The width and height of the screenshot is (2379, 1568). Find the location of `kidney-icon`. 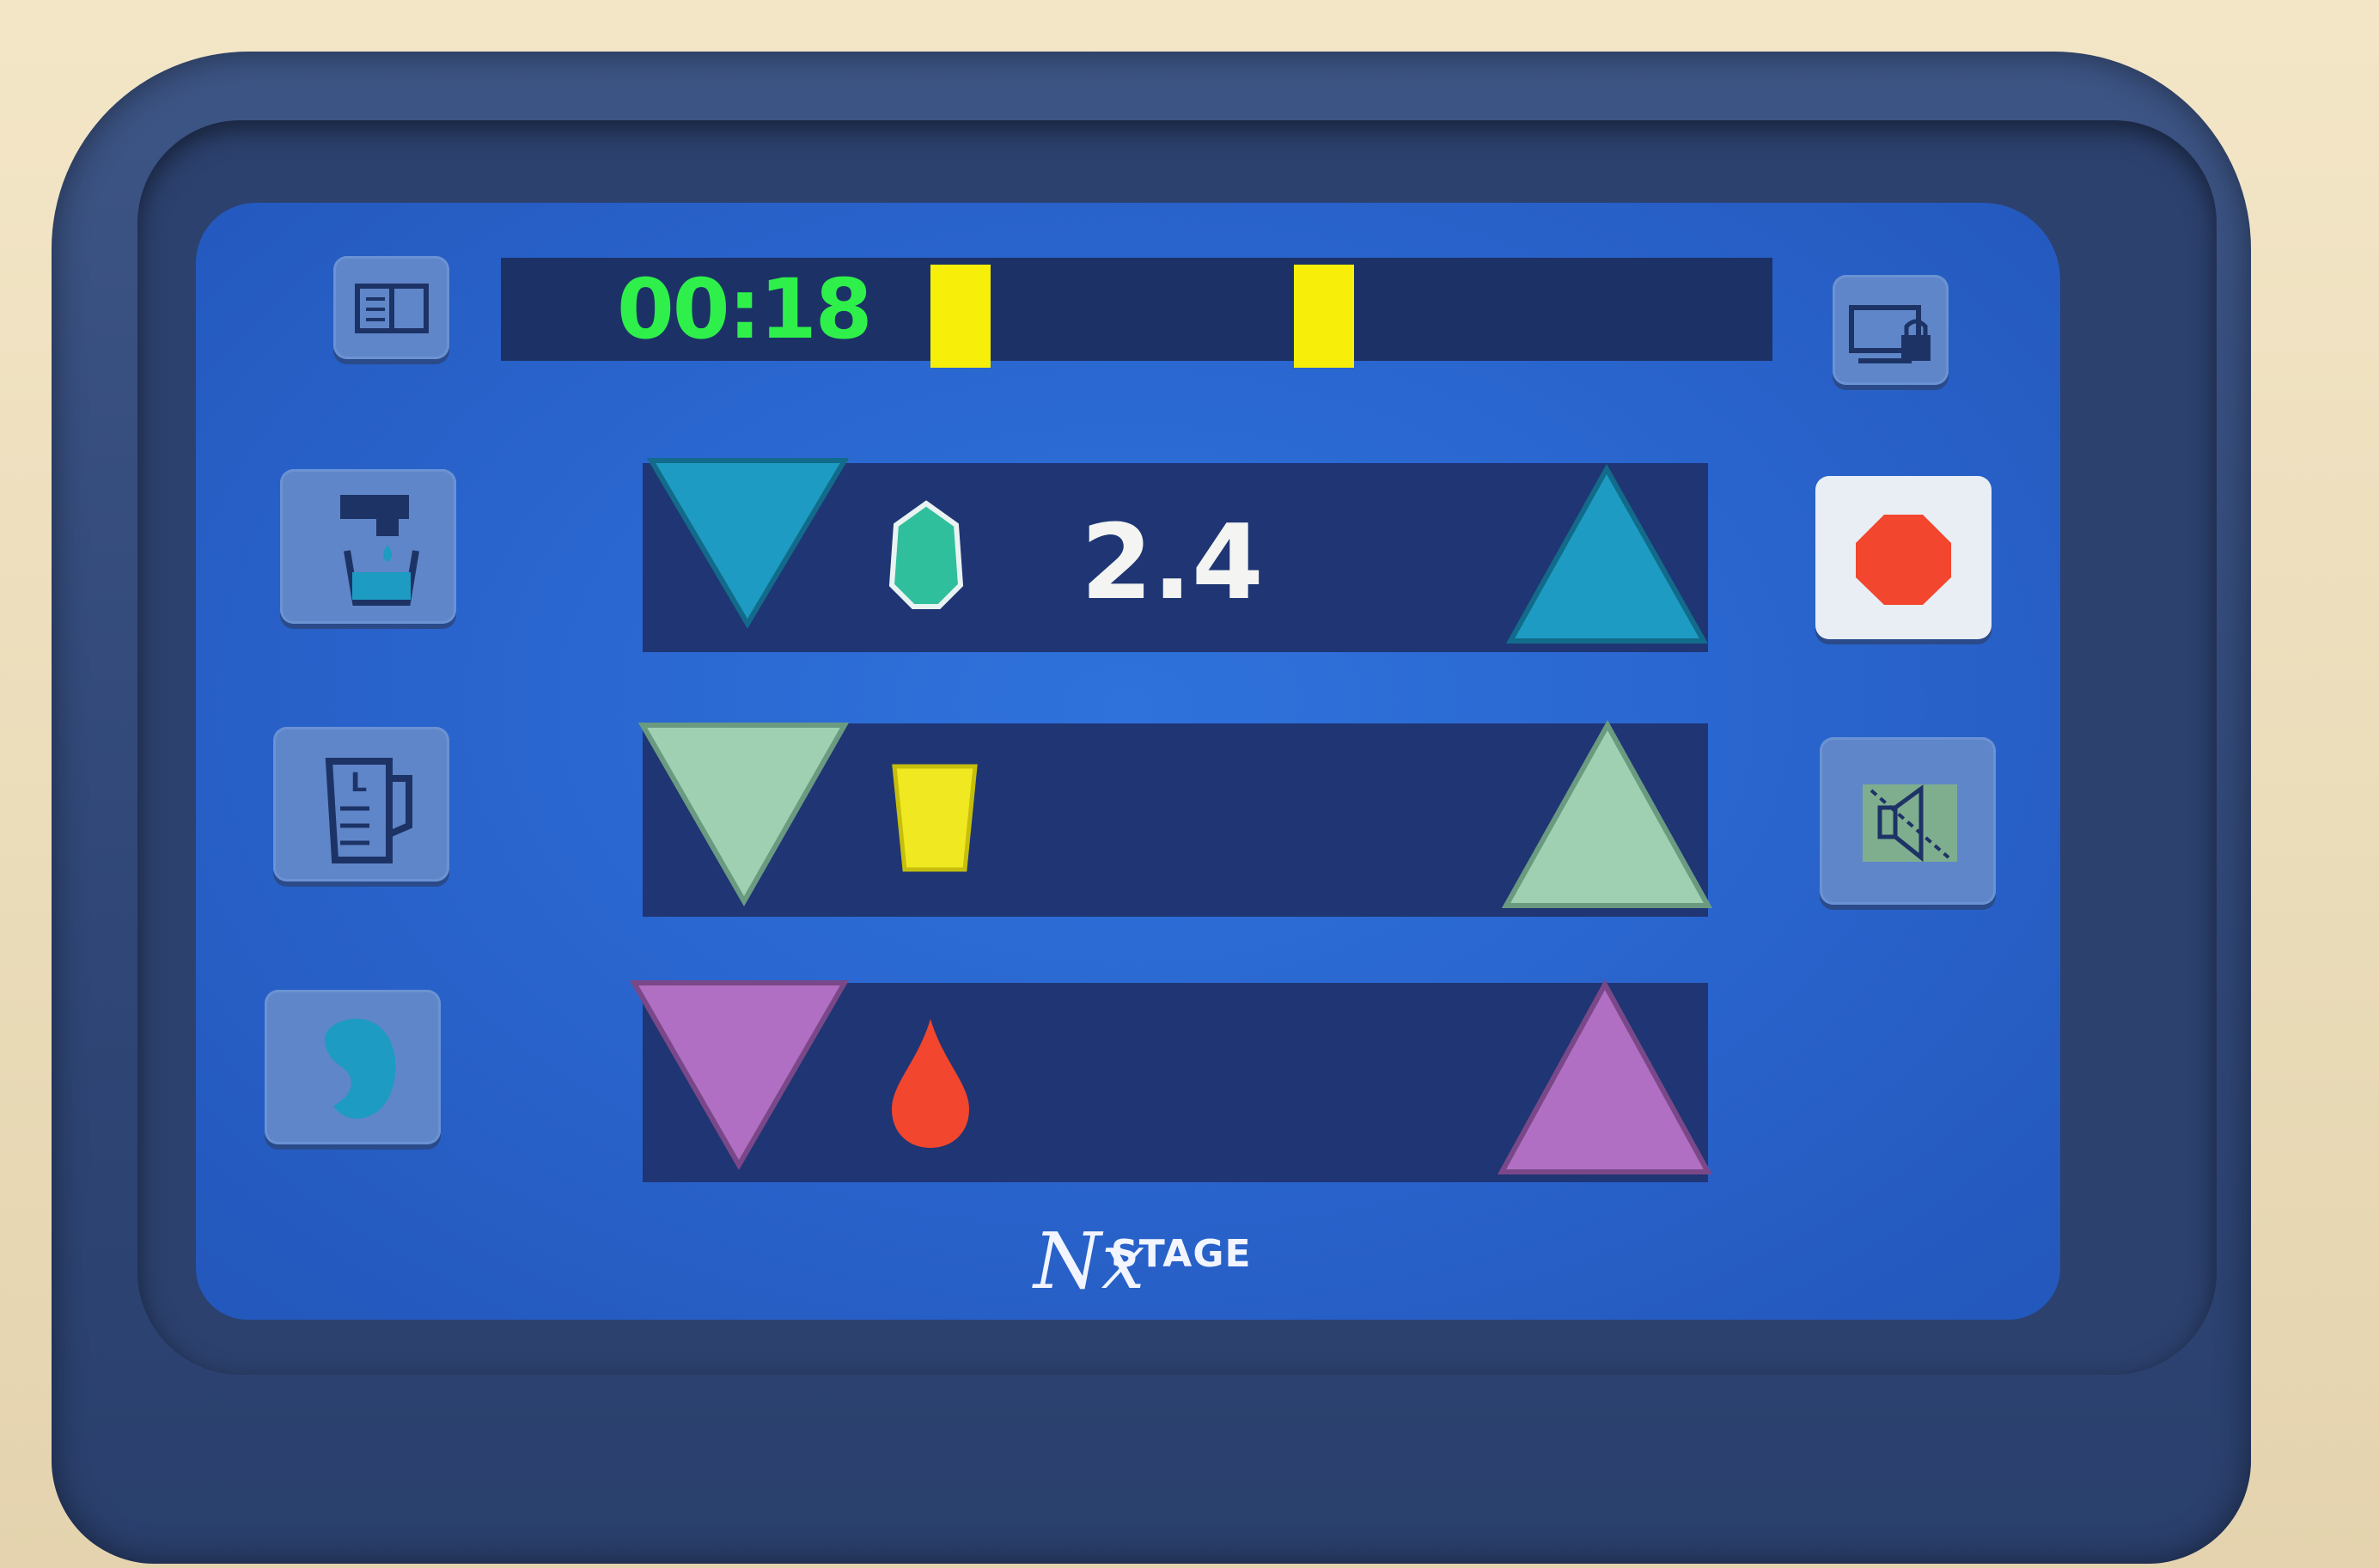

kidney-icon is located at coordinates (360, 1068).